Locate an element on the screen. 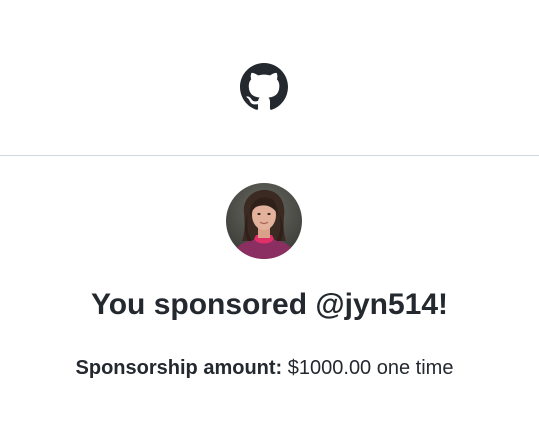  sponsorship-amount-label: Sponsorship amount: is located at coordinates (179, 368).